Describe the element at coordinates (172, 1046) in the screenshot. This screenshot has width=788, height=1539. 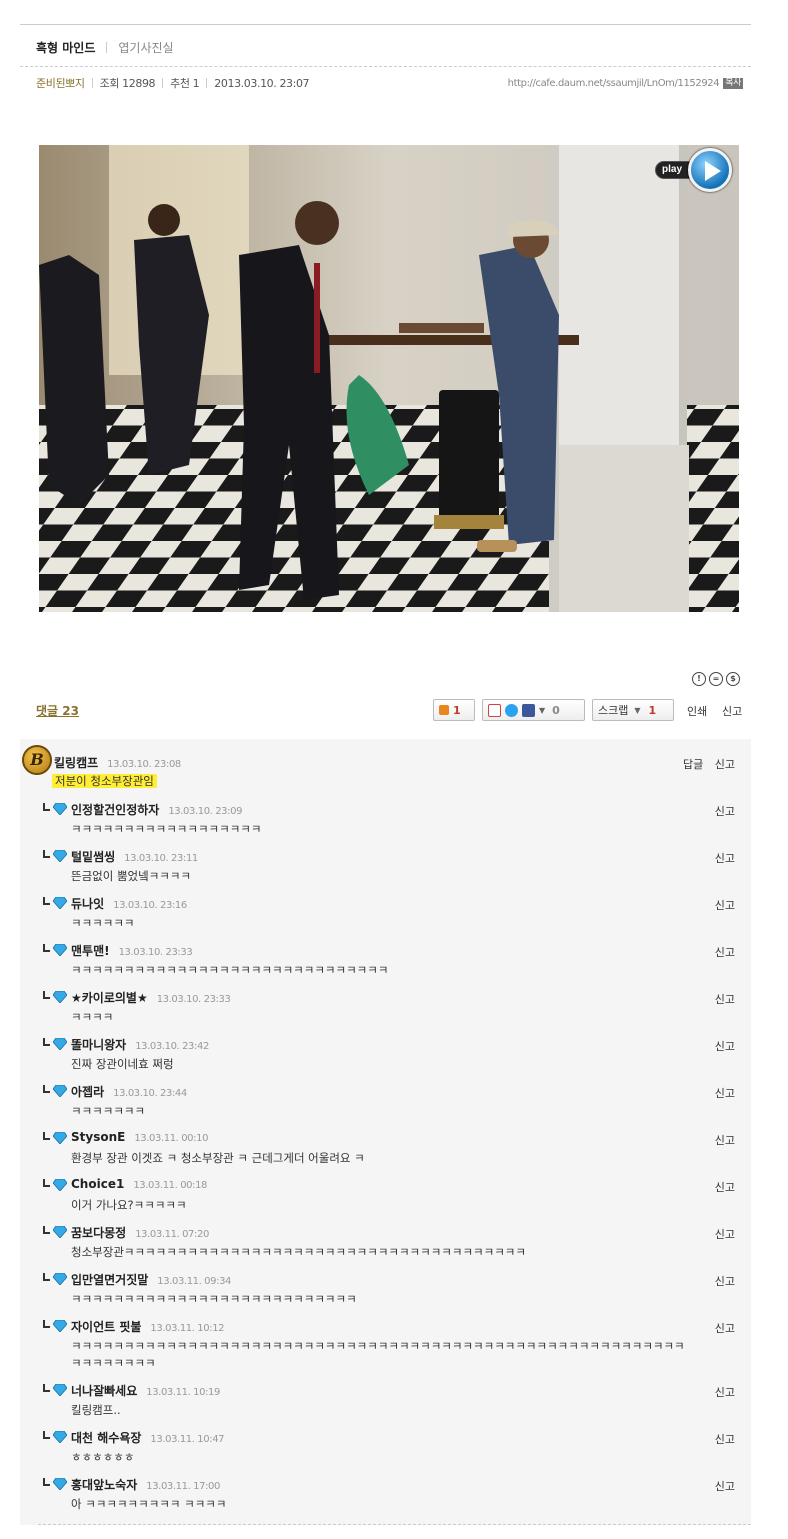
I see `reply-time: 13.03.10. 23:42` at that location.